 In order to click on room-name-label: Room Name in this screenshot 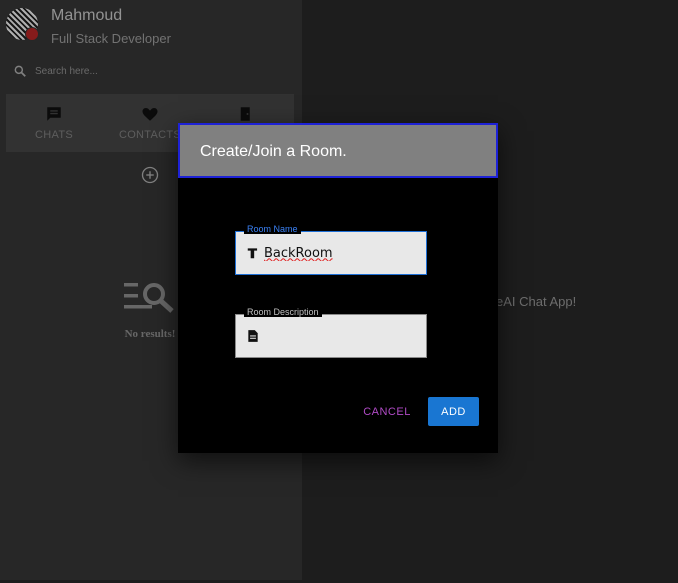, I will do `click(272, 229)`.